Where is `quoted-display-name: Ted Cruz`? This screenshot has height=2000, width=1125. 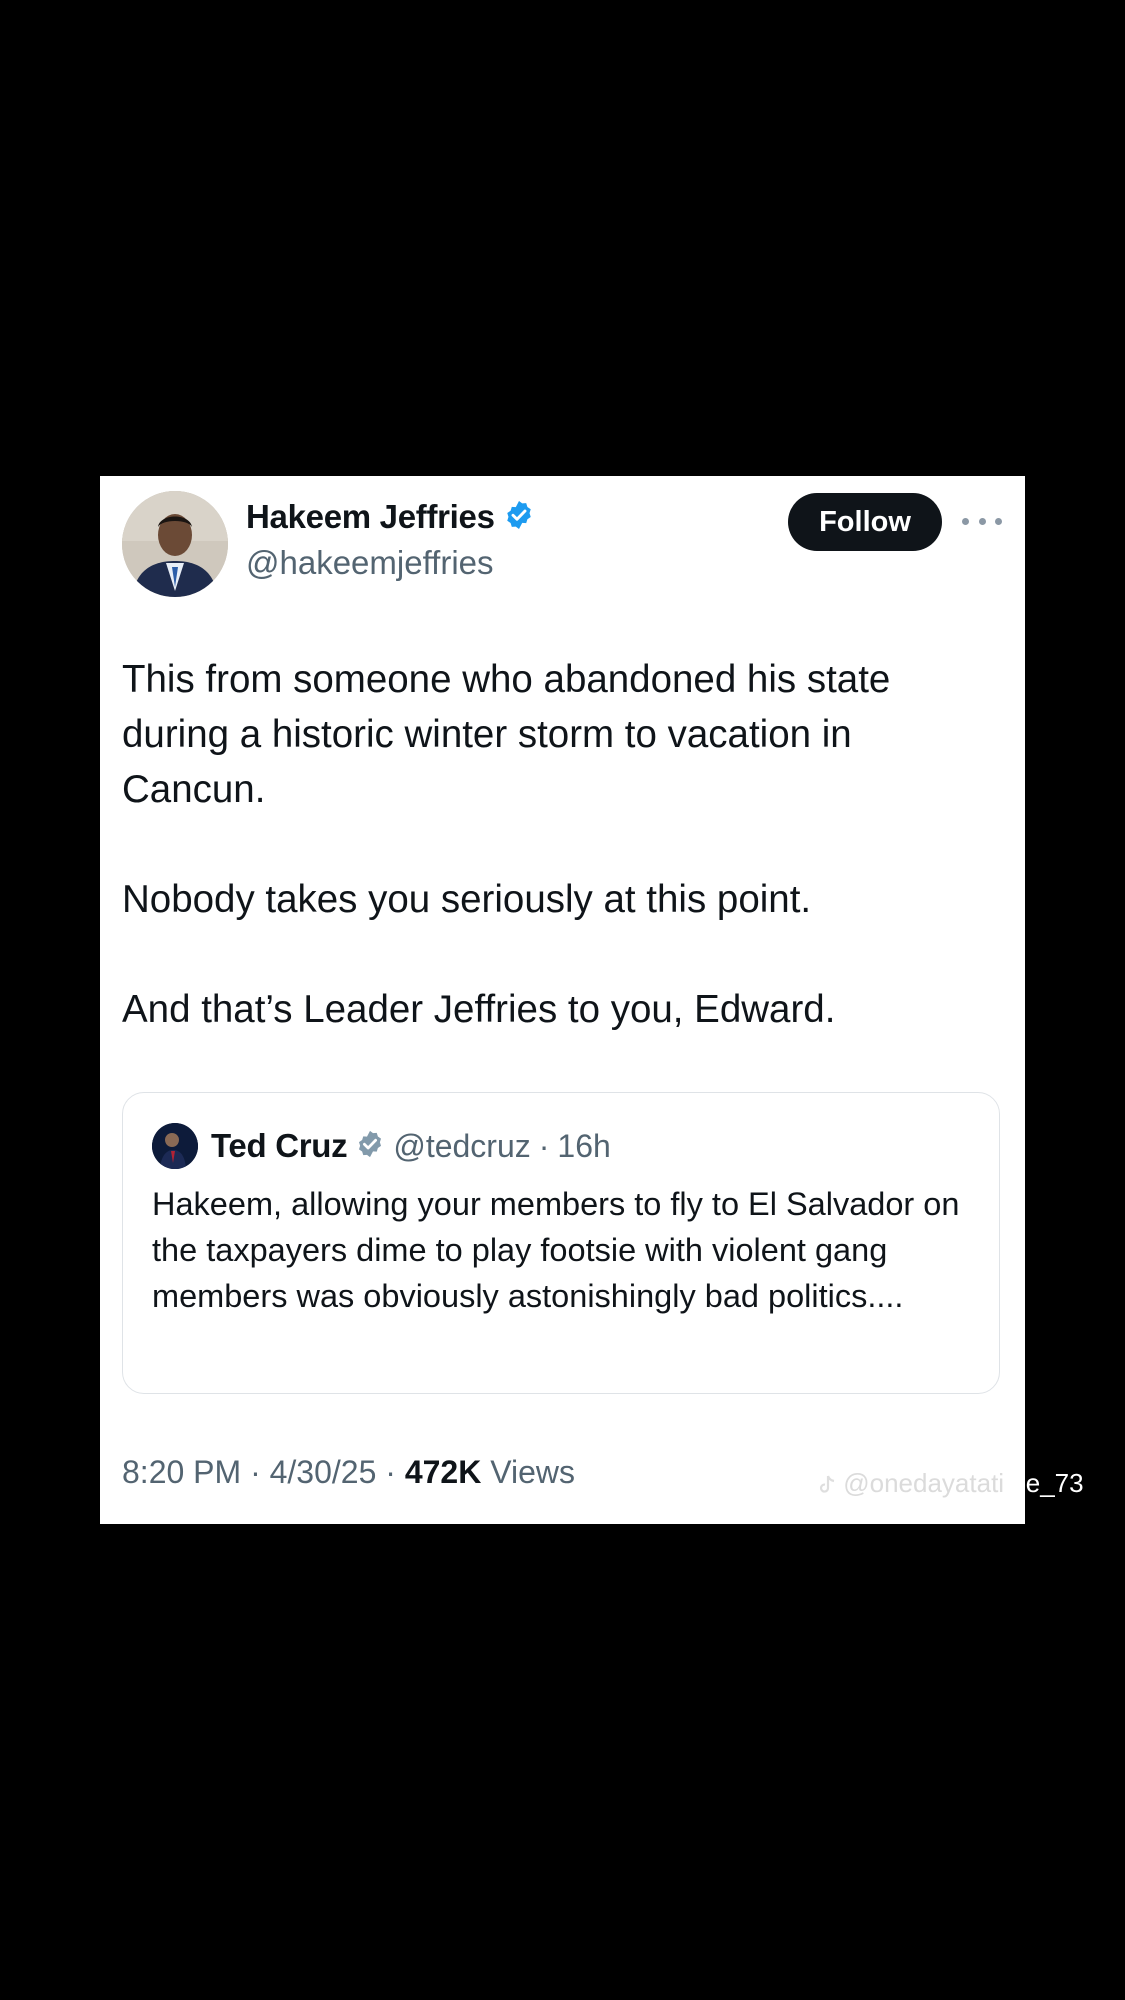
quoted-display-name: Ted Cruz is located at coordinates (279, 1146).